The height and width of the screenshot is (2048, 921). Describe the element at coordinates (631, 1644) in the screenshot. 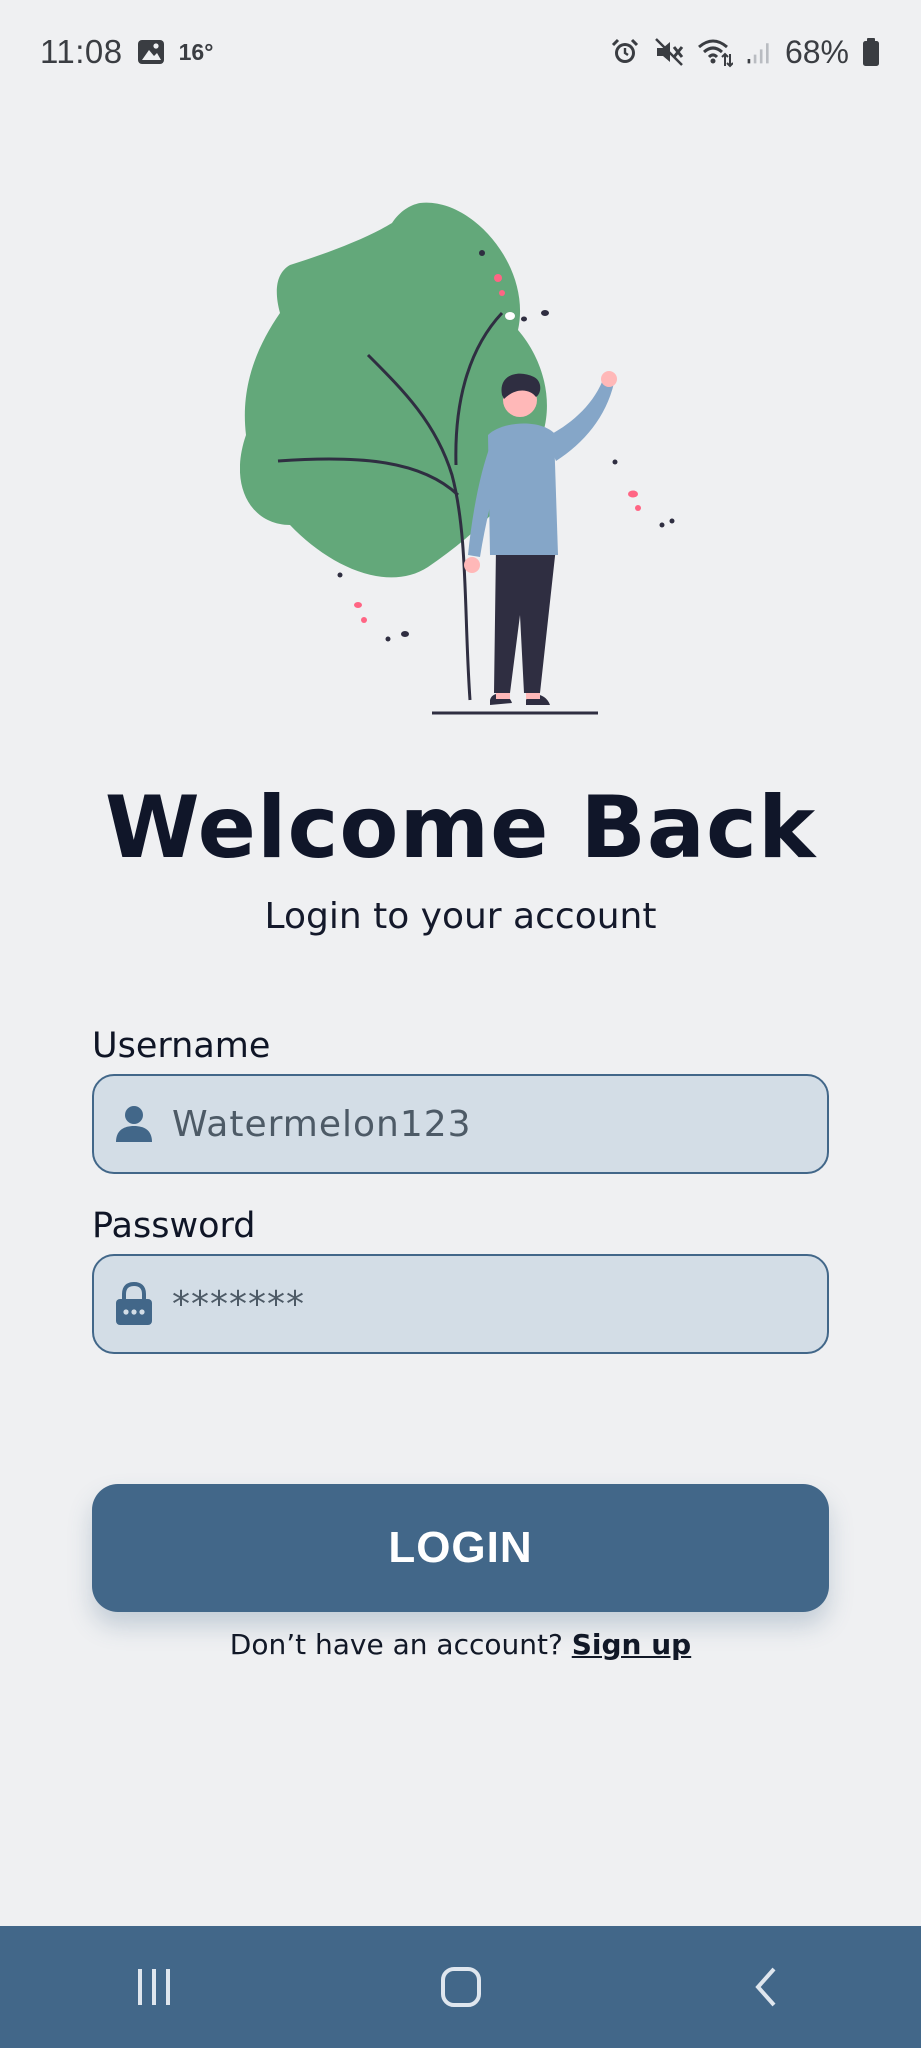

I see `signup-link: Sign up` at that location.